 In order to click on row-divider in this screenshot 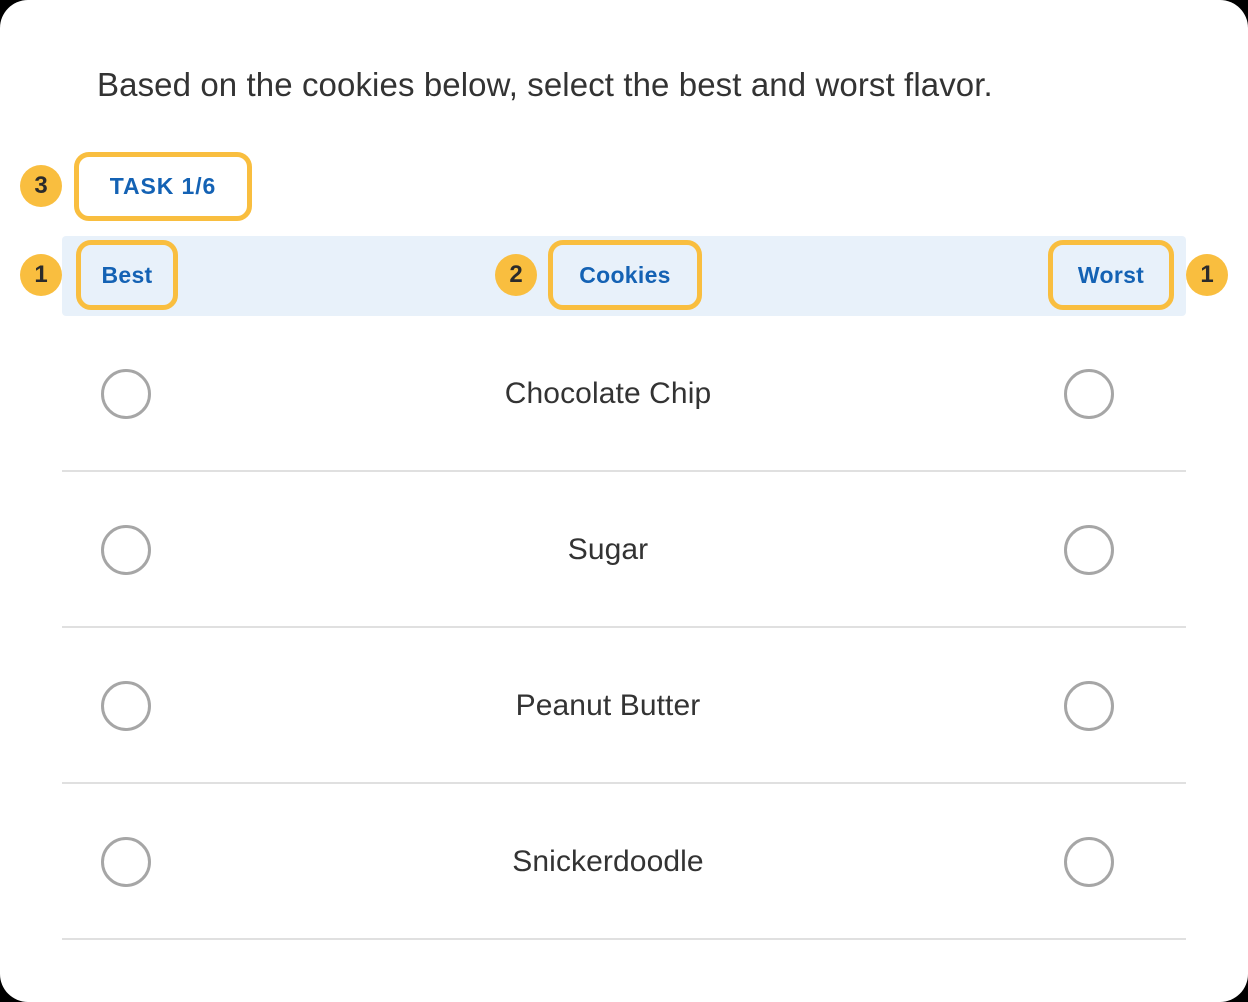, I will do `click(624, 939)`.